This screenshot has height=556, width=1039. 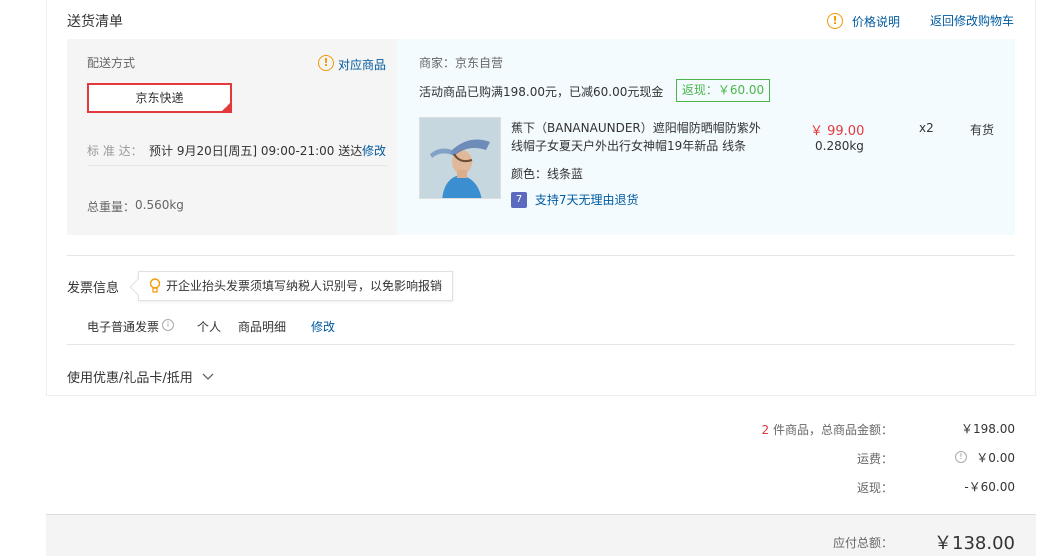 I want to click on shipping-option-jd-express: 京东快递 ✓, so click(x=159, y=98).